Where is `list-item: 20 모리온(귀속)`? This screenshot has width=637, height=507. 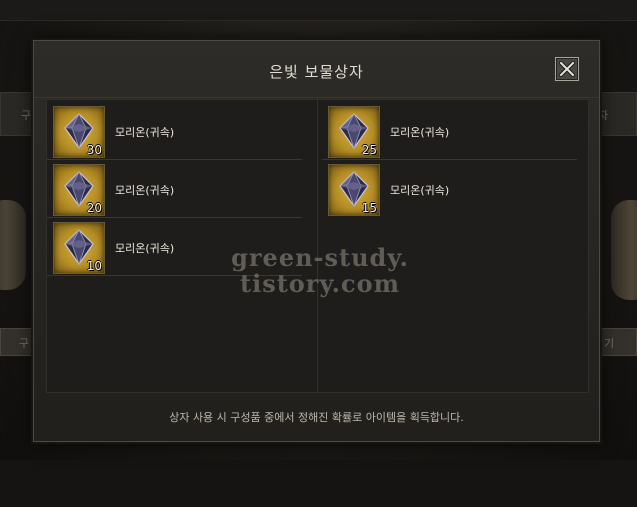
list-item: 20 모리온(귀속) is located at coordinates (177, 189).